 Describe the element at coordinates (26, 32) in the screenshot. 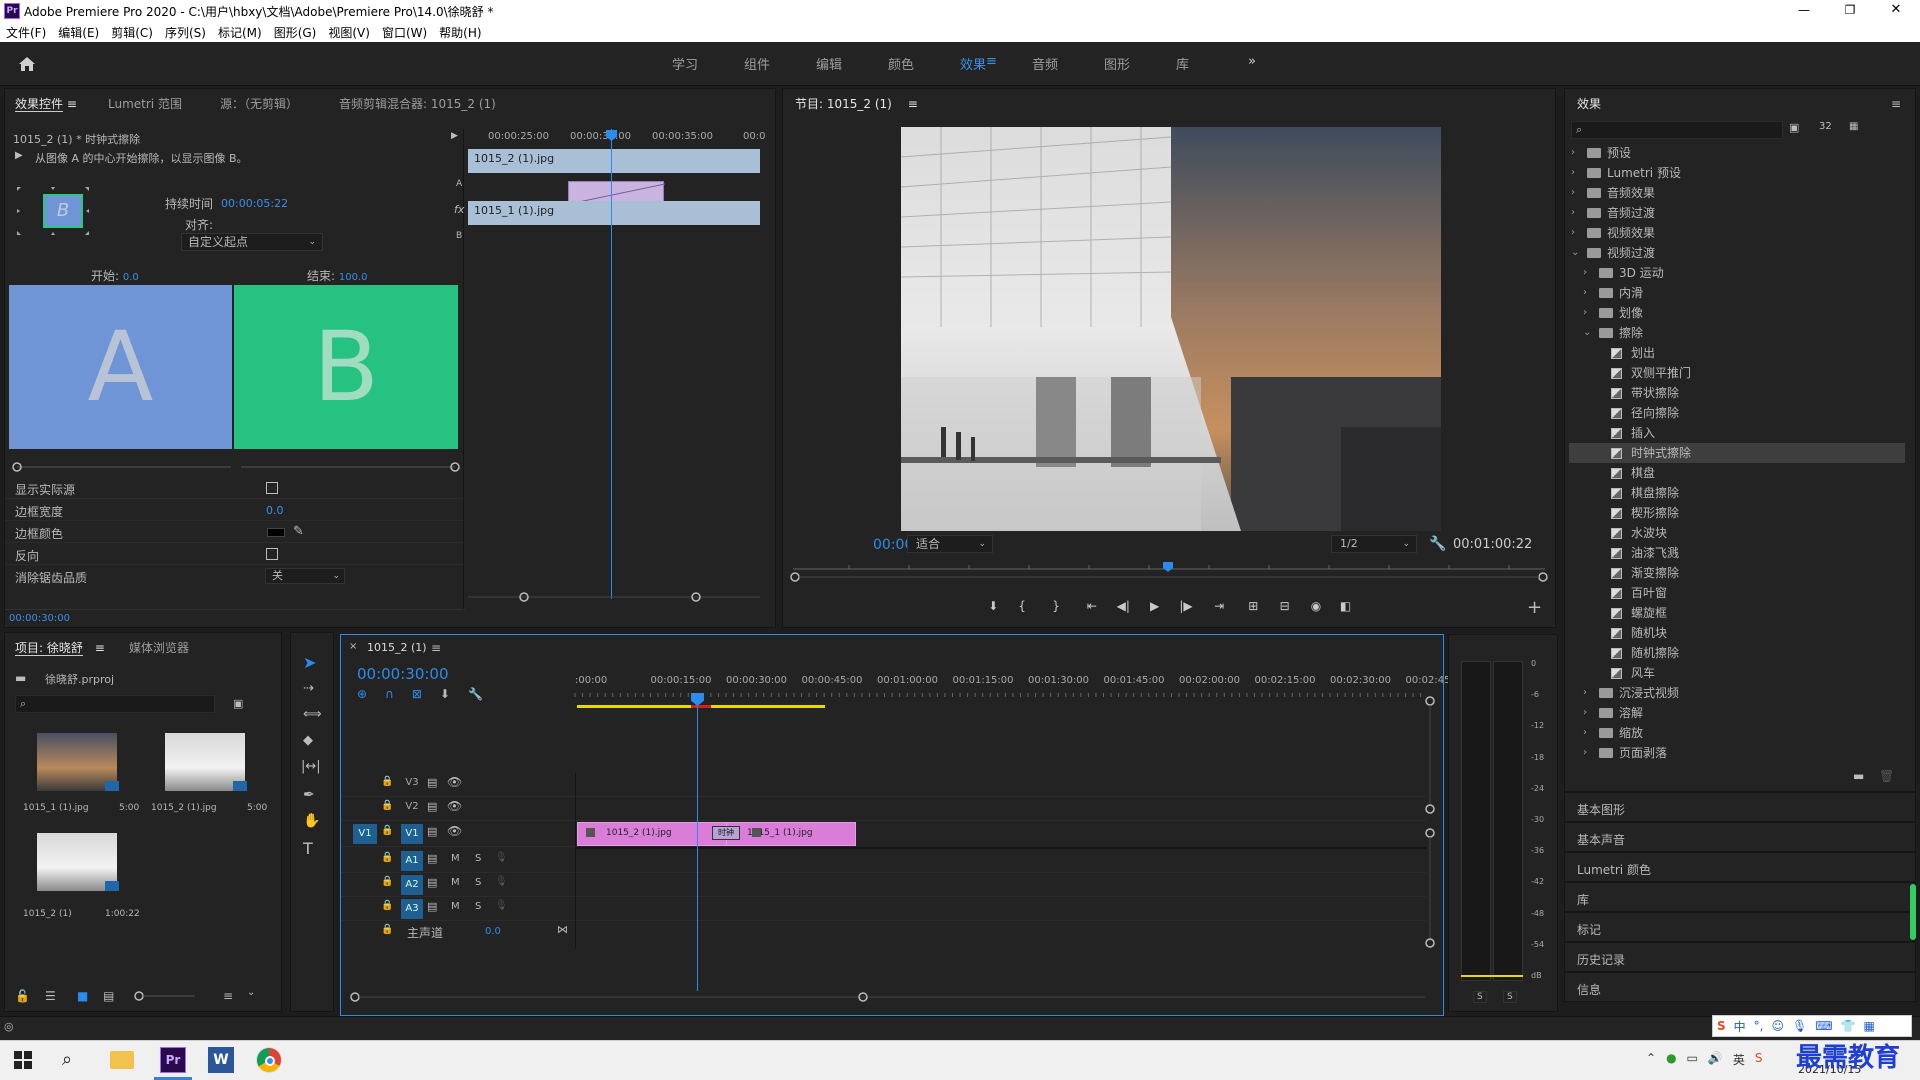

I see `menu-file: 文件(F)` at that location.